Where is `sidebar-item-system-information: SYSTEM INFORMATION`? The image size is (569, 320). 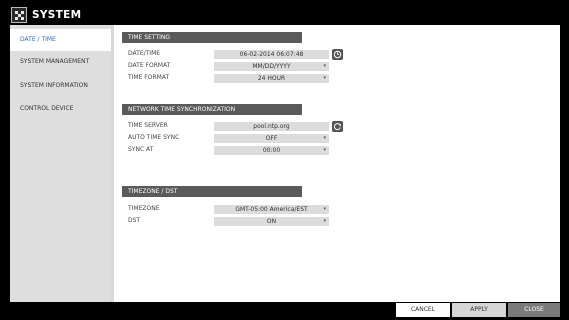 sidebar-item-system-information: SYSTEM INFORMATION is located at coordinates (60, 86).